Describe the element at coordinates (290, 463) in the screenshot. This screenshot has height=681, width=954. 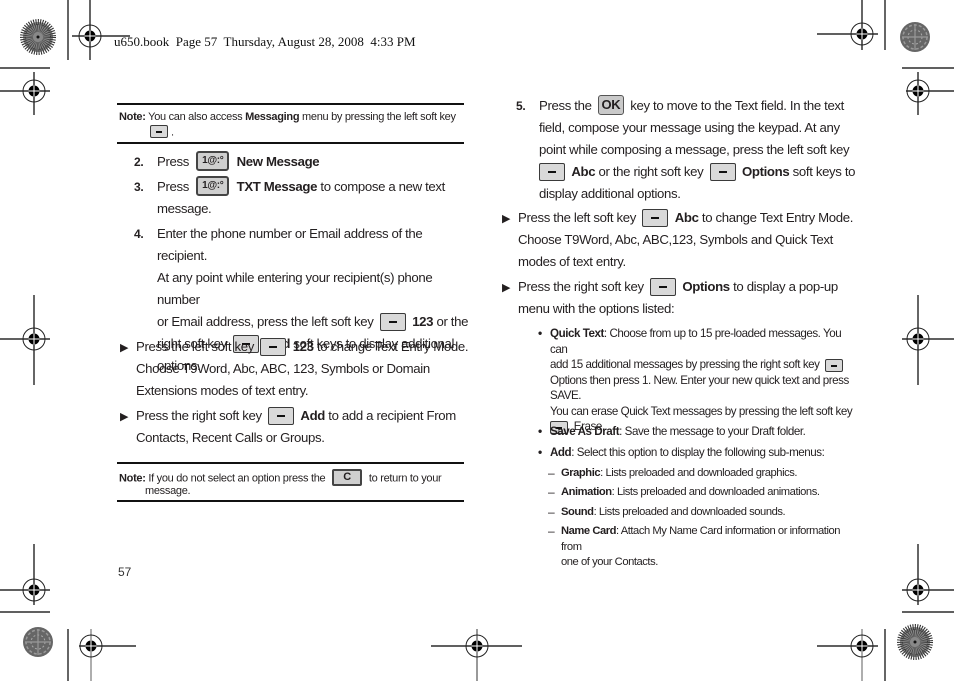
I see `note-bottom-rule` at that location.